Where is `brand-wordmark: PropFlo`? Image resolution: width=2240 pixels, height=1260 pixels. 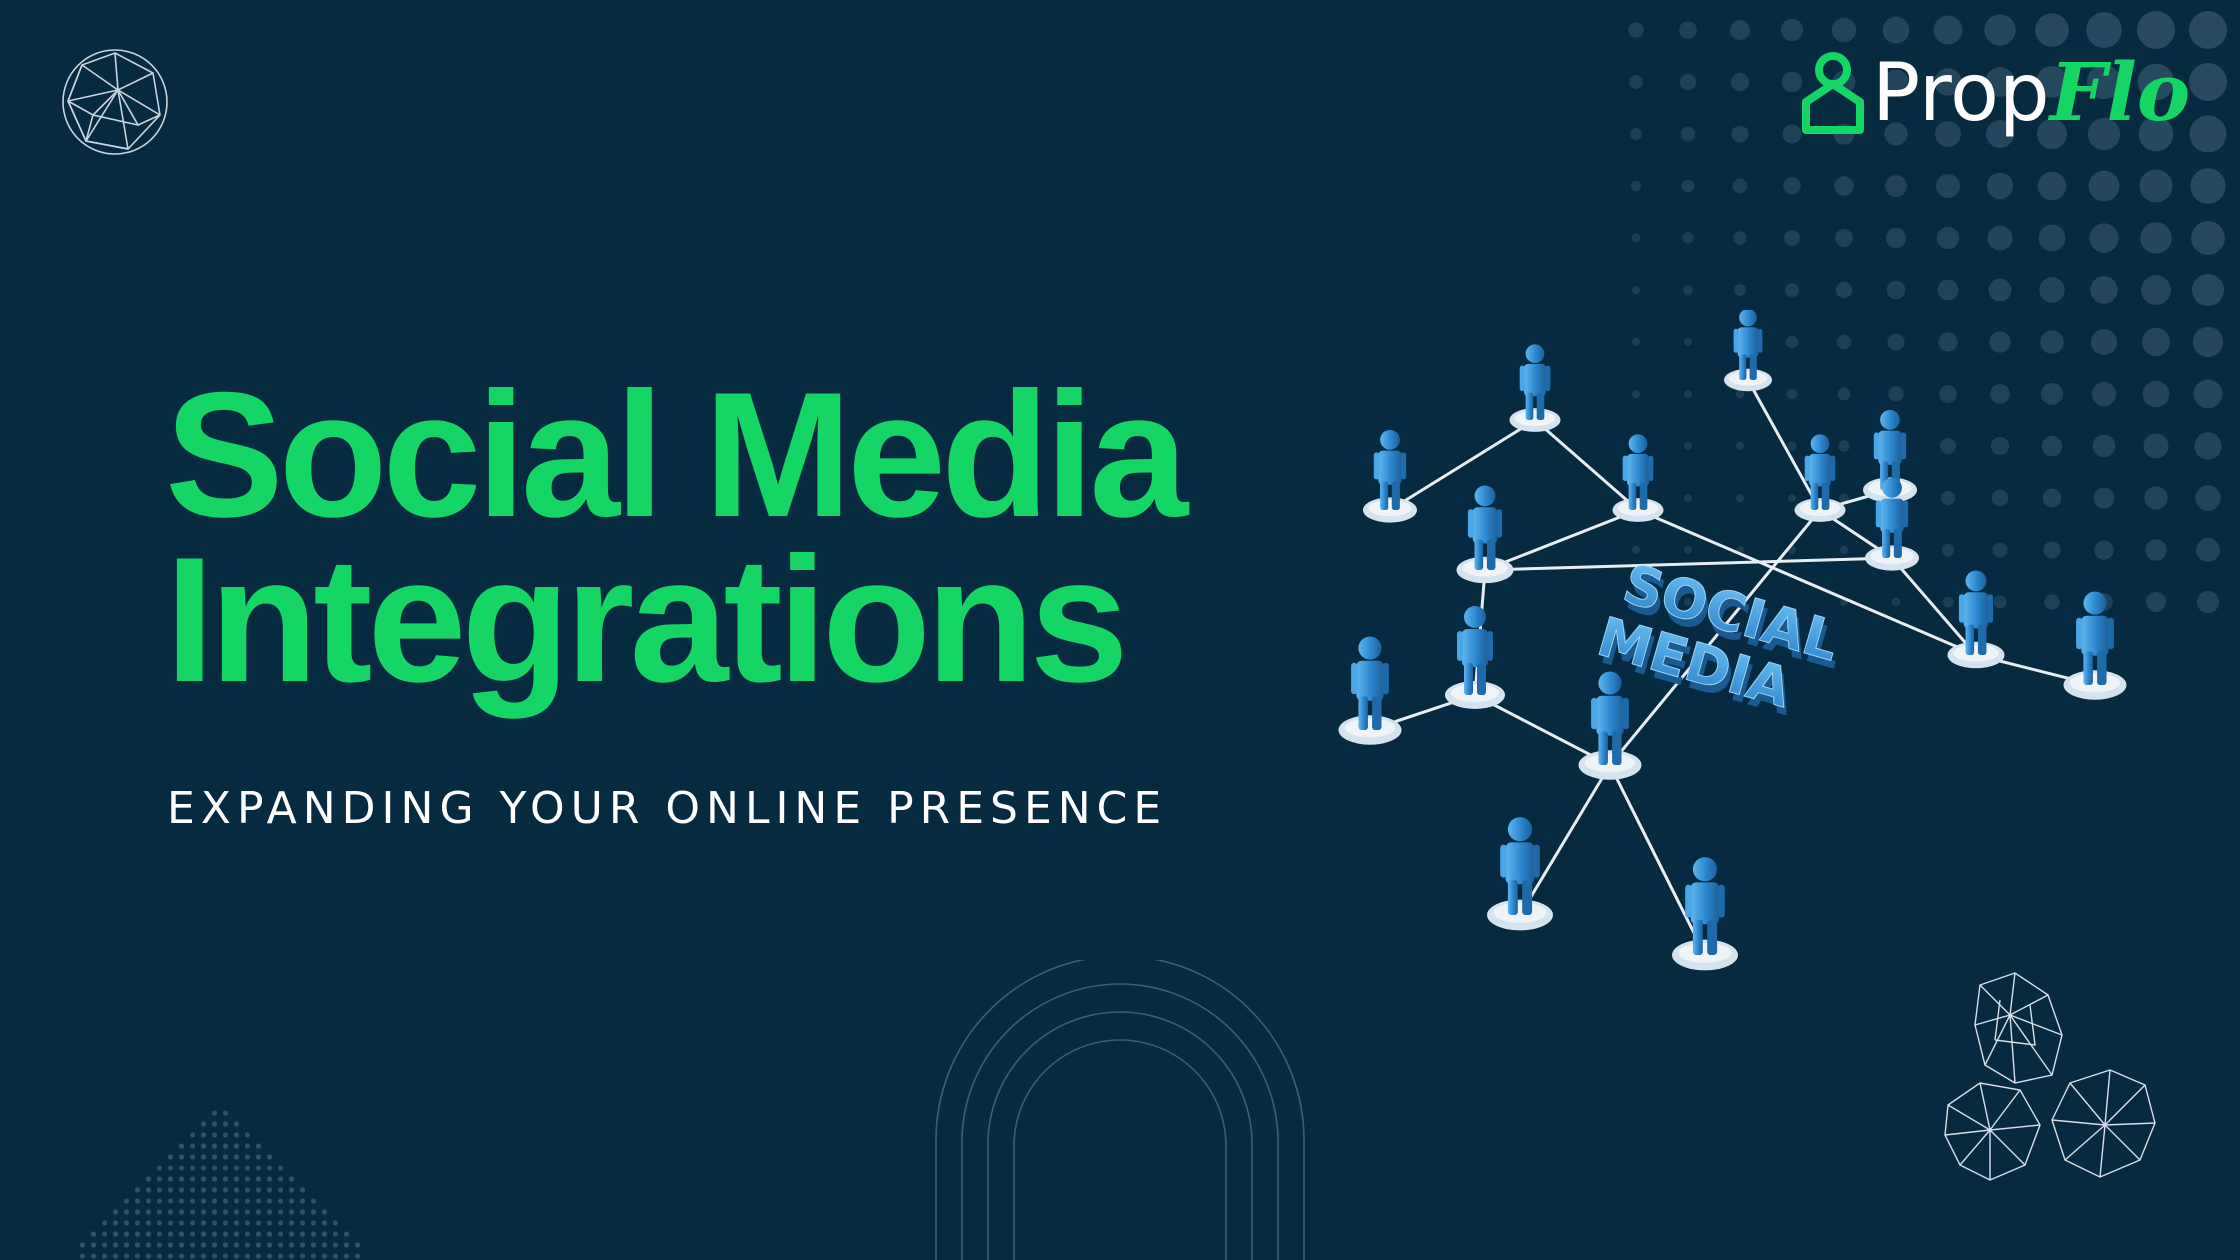
brand-wordmark: PropFlo is located at coordinates (2031, 92).